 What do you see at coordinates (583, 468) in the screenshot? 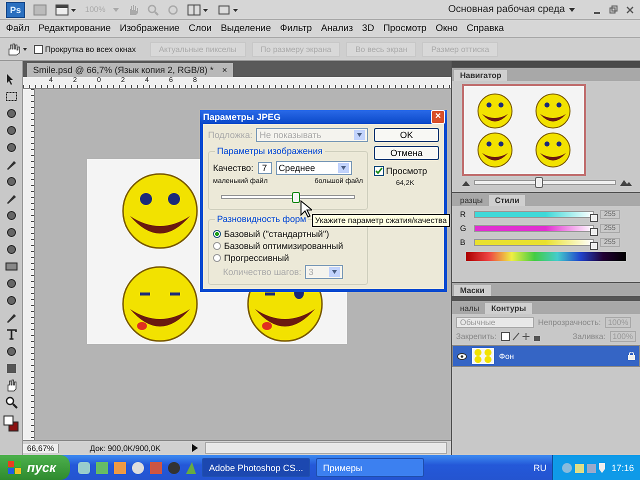
I see `tray-icons-drawing` at bounding box center [583, 468].